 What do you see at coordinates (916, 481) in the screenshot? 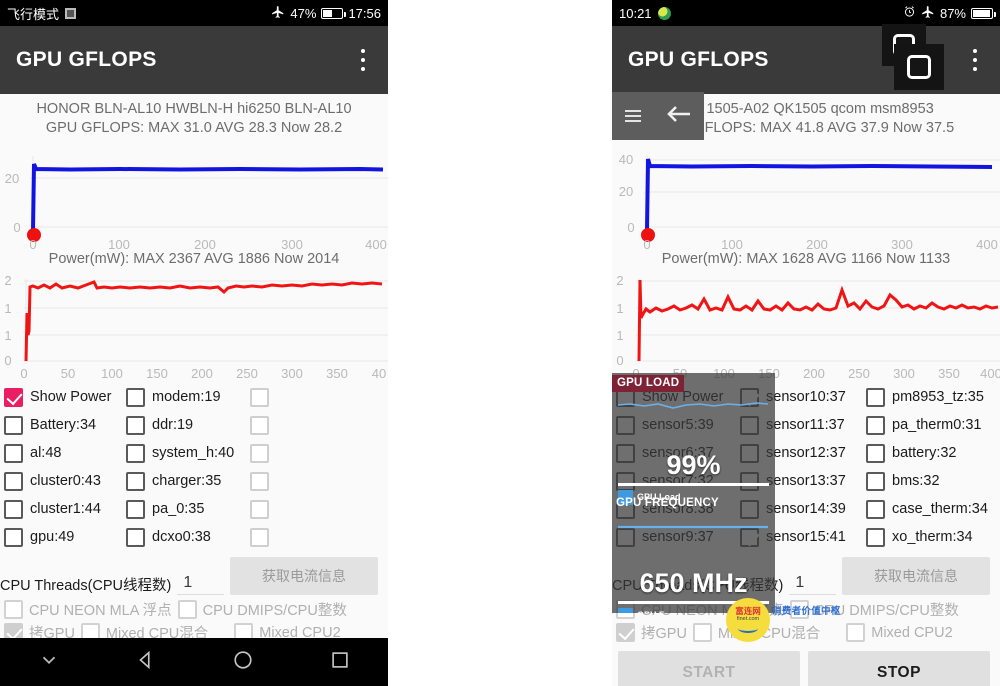
I see `checkbox-label: bms:32` at bounding box center [916, 481].